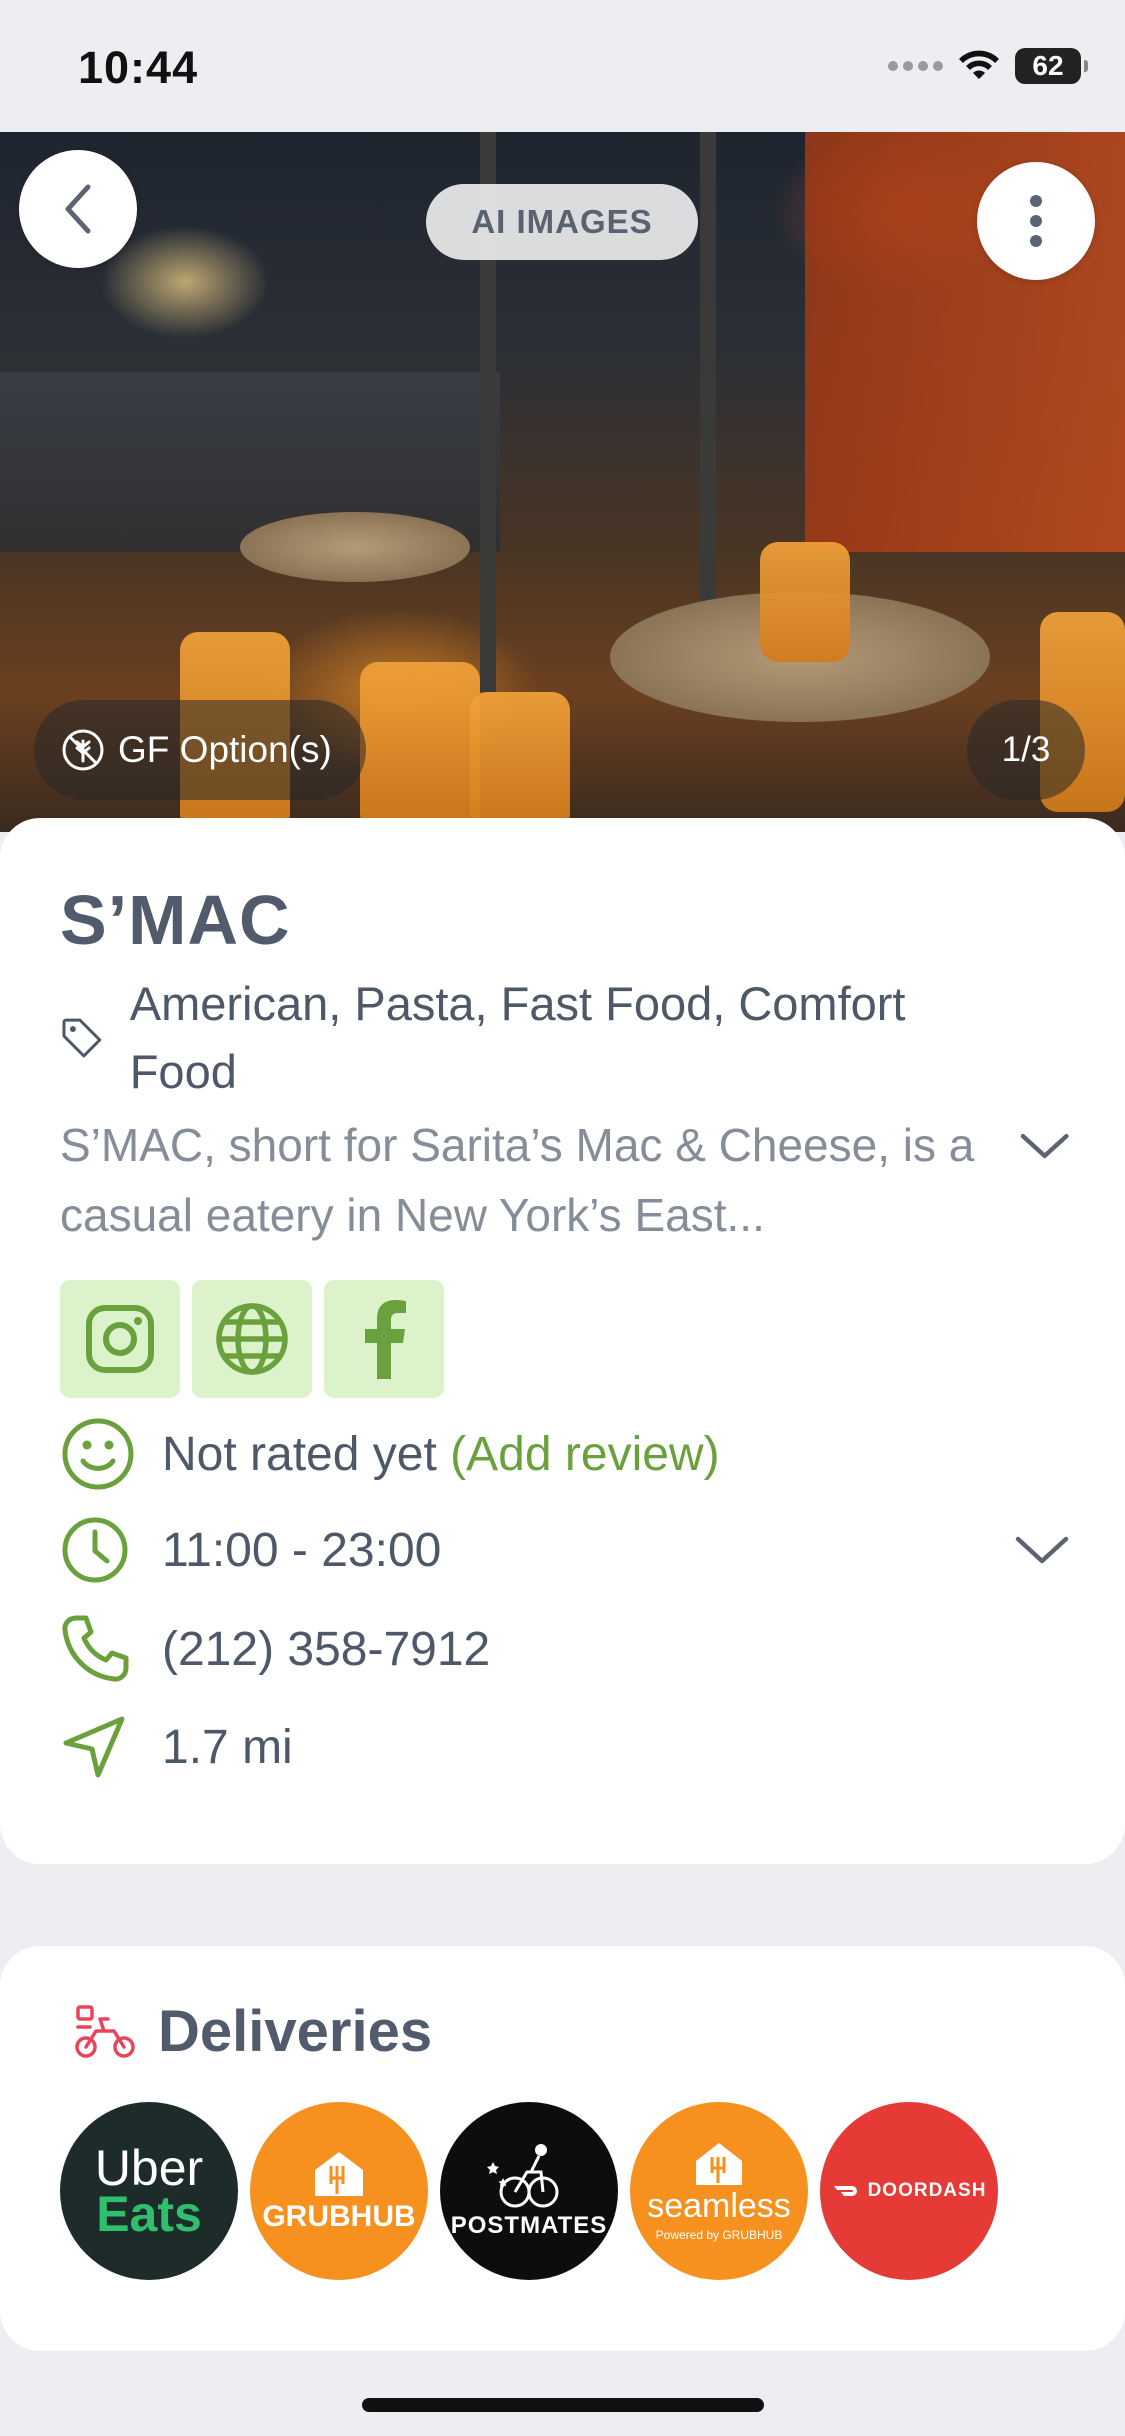 Image resolution: width=1125 pixels, height=2436 pixels. Describe the element at coordinates (95, 1648) in the screenshot. I see `phone-icon` at that location.